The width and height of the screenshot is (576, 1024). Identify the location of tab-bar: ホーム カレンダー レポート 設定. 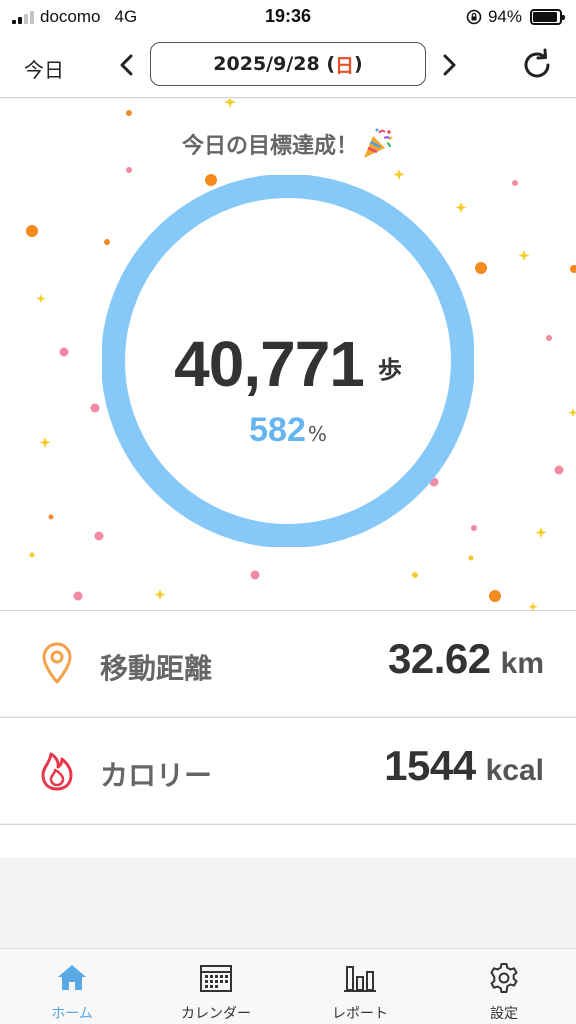
(288, 986).